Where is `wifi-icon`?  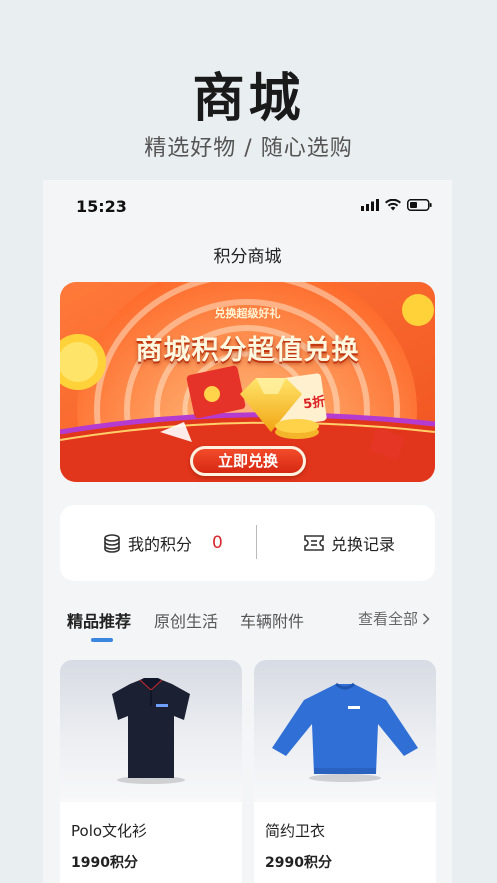
wifi-icon is located at coordinates (393, 205).